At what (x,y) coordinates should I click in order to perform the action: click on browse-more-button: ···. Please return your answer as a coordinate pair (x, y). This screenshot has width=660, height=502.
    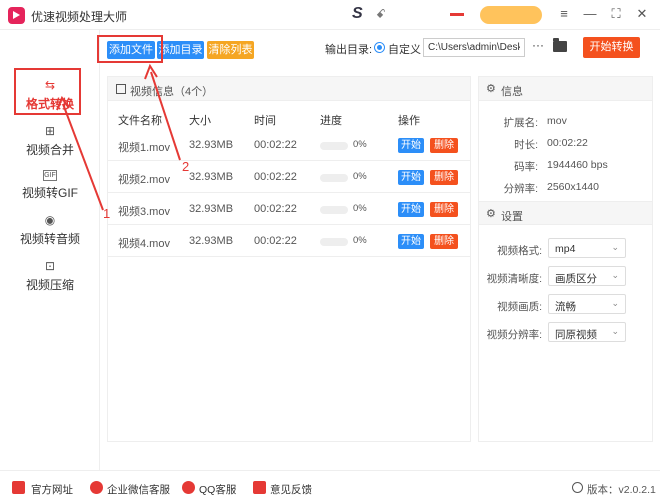
    Looking at the image, I should click on (538, 45).